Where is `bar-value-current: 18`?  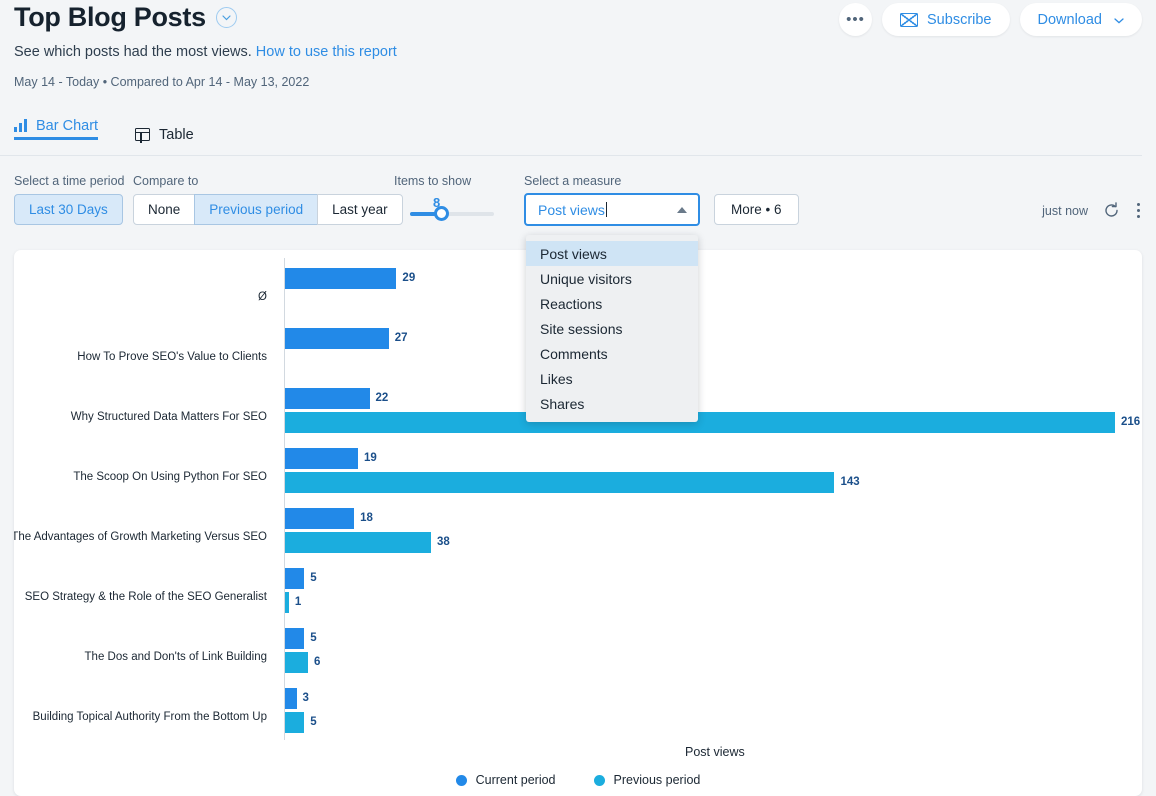
bar-value-current: 18 is located at coordinates (366, 518).